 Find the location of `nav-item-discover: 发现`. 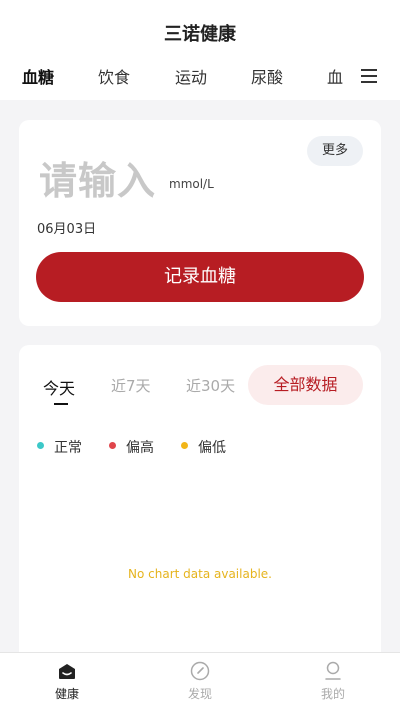

nav-item-discover: 发现 is located at coordinates (200, 681).